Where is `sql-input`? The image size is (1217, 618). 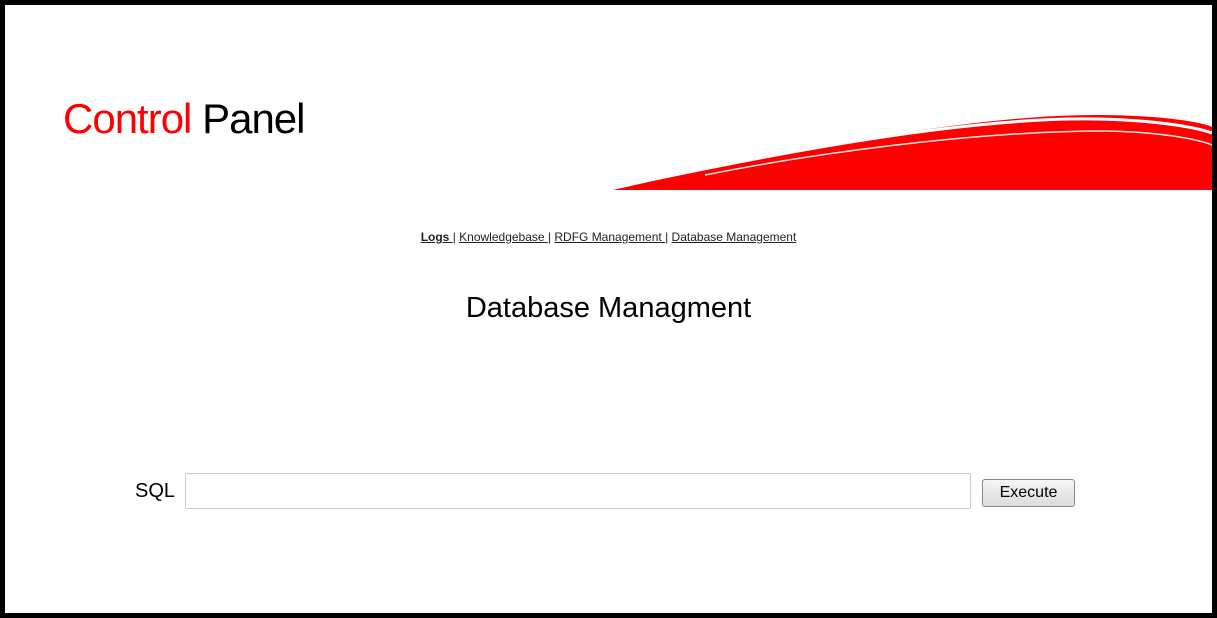 sql-input is located at coordinates (578, 491).